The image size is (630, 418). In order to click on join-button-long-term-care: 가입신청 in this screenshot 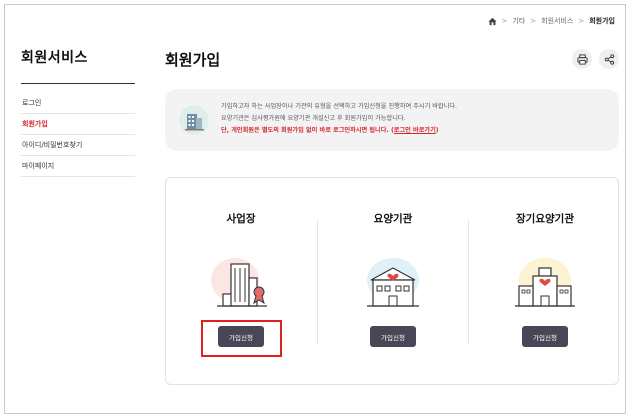, I will do `click(545, 336)`.